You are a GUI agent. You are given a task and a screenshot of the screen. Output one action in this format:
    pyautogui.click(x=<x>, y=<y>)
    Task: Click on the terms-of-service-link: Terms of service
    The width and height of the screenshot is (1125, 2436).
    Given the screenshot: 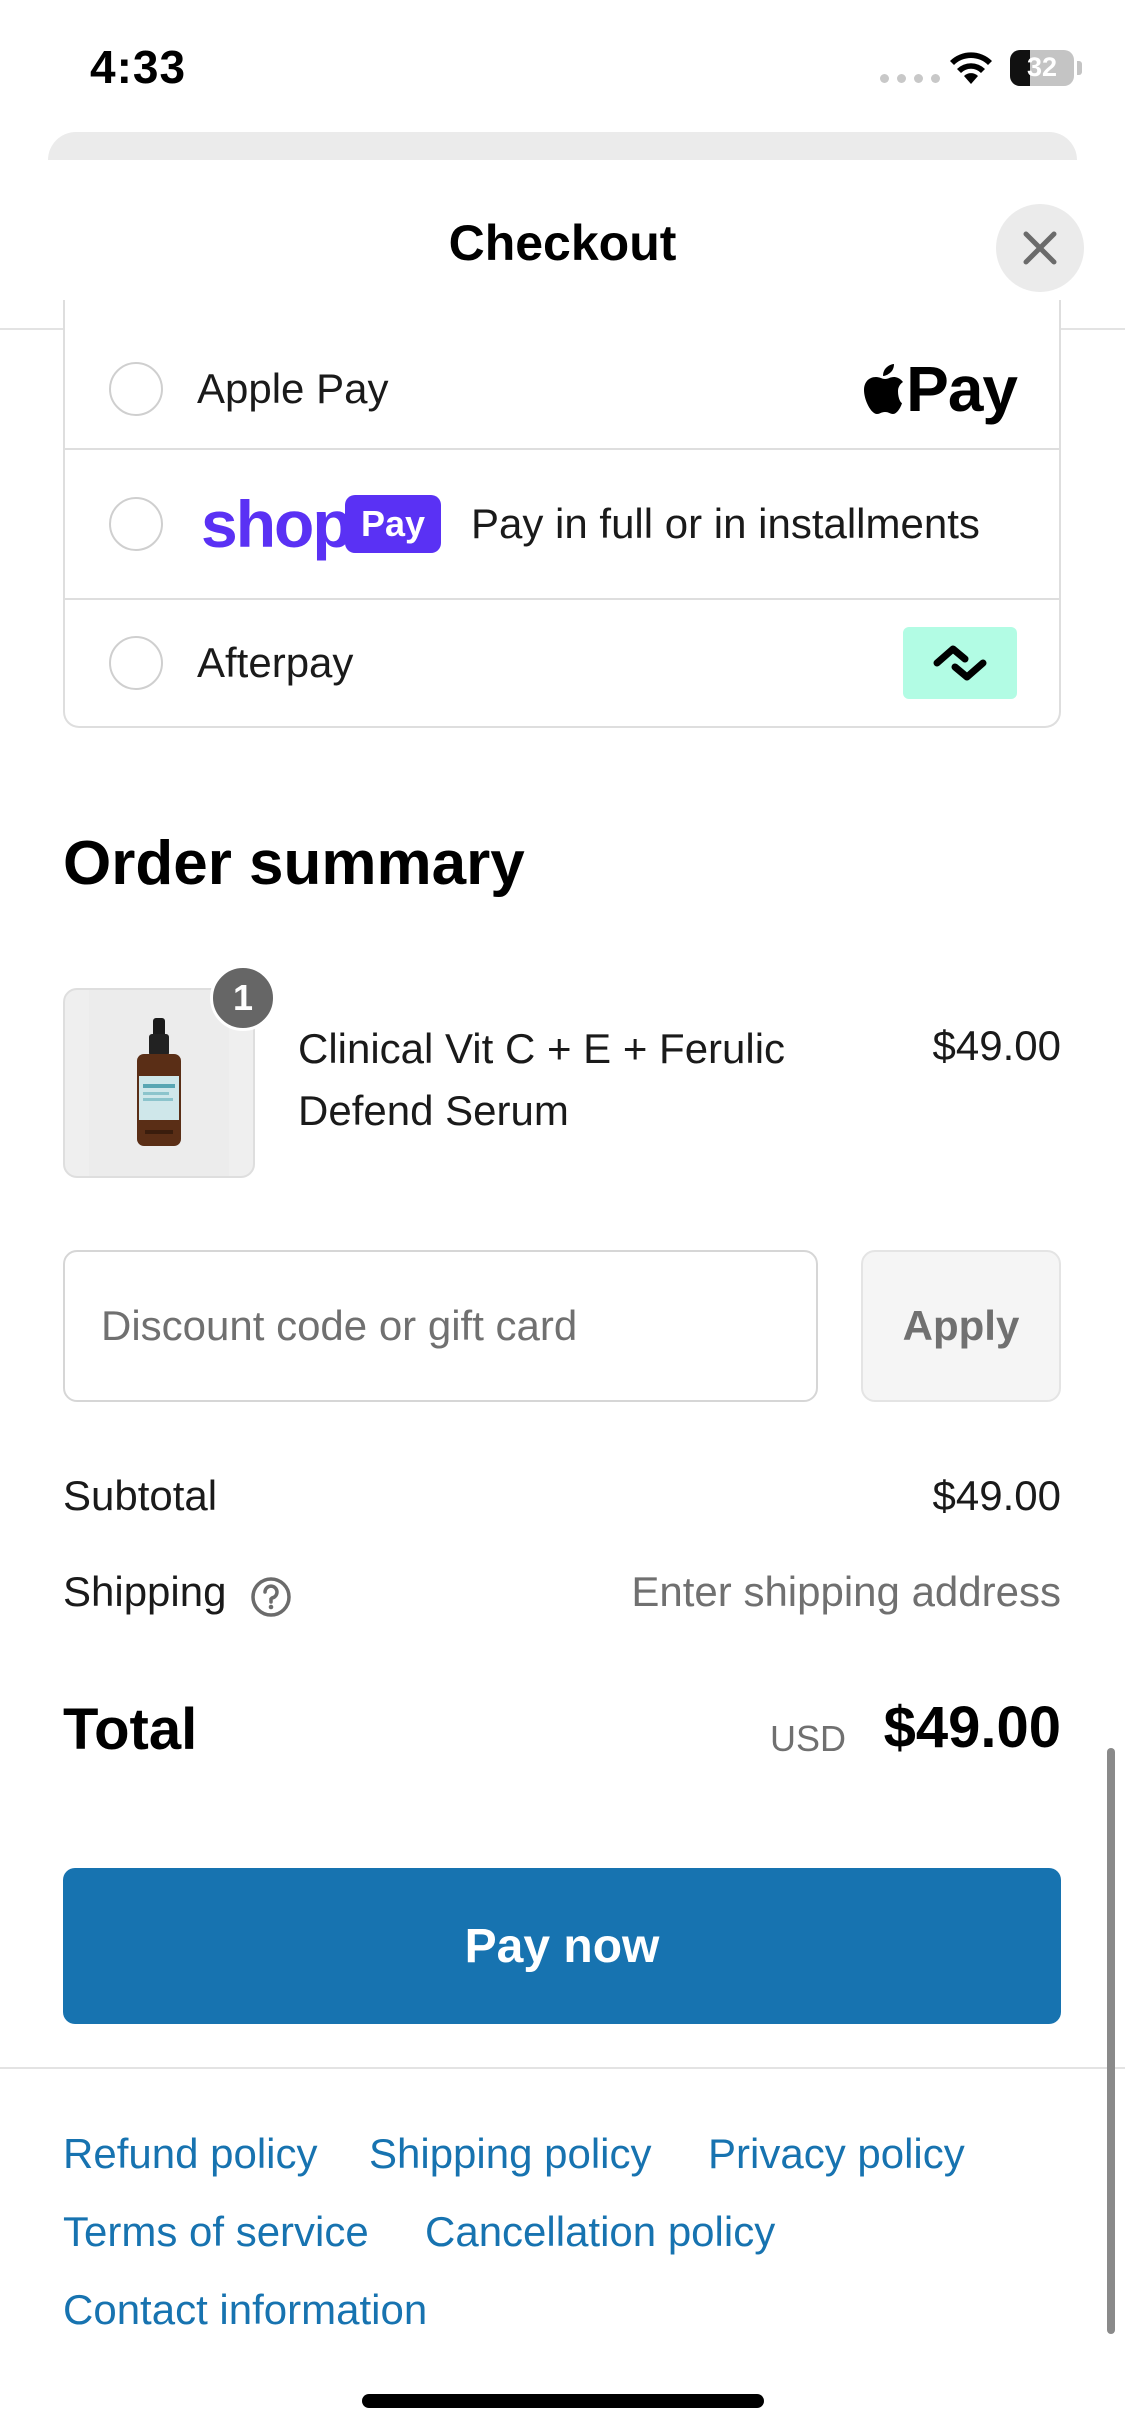 What is the action you would take?
    pyautogui.click(x=216, y=2232)
    